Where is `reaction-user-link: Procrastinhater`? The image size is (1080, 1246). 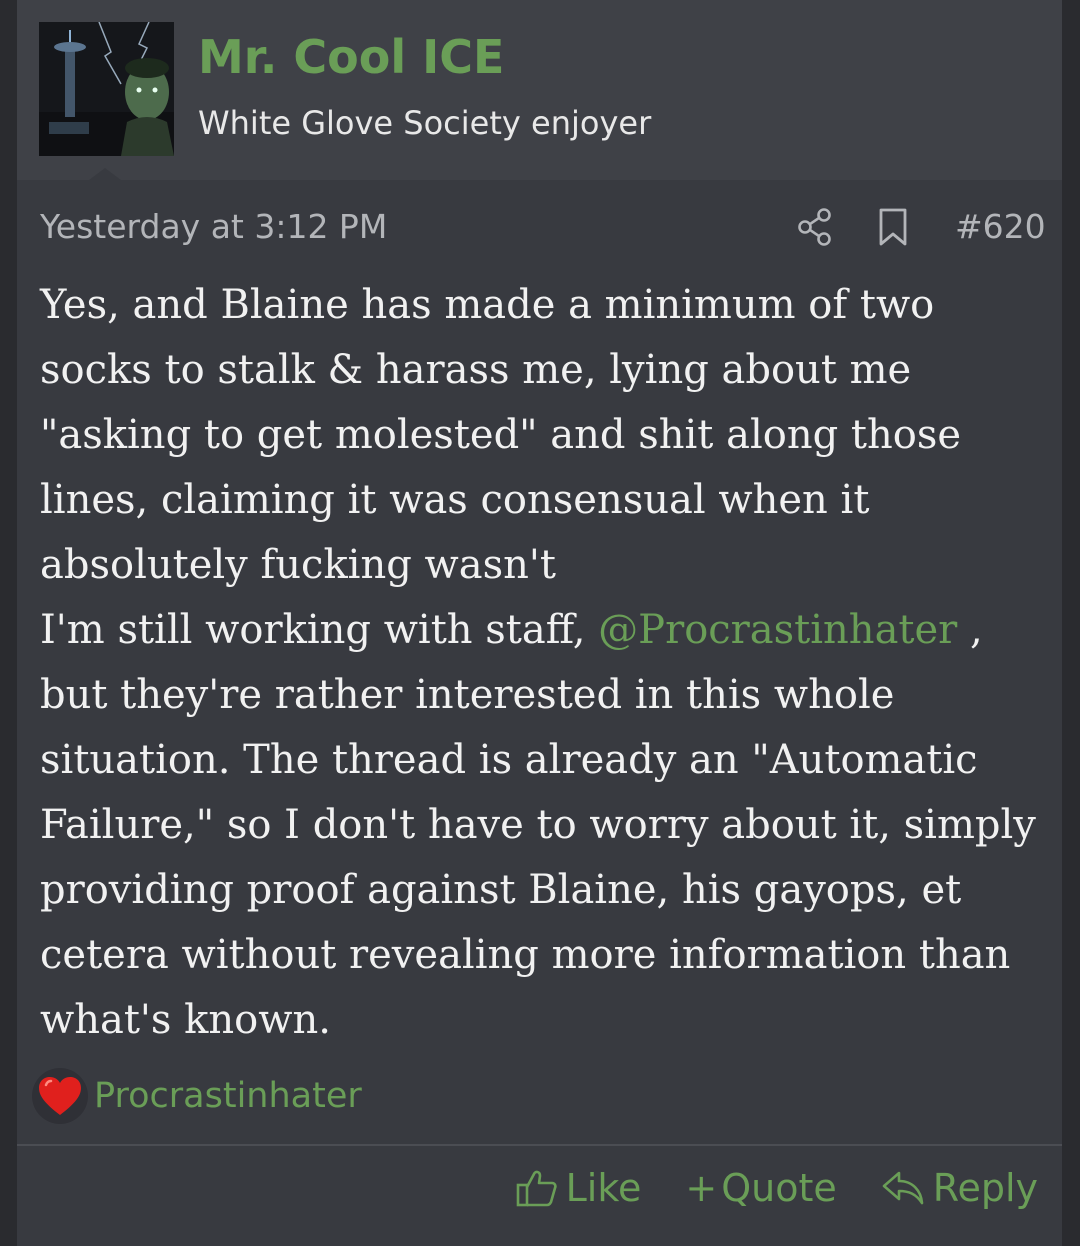
reaction-user-link: Procrastinhater is located at coordinates (228, 1096).